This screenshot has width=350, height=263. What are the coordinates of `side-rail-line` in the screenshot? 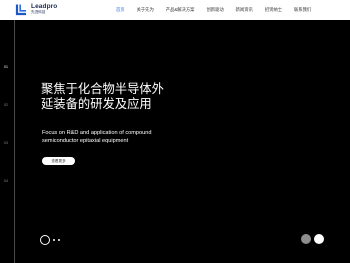 It's located at (14, 141).